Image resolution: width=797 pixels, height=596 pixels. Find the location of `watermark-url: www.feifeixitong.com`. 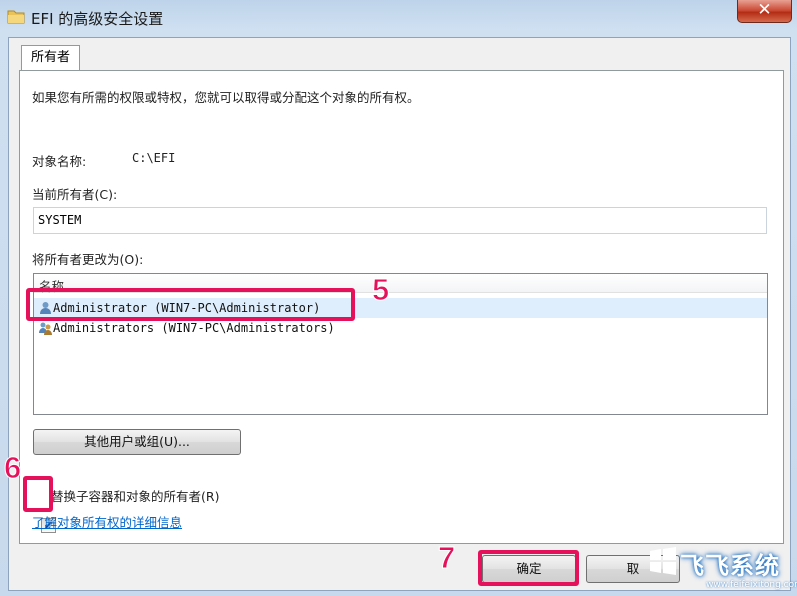

watermark-url: www.feifeixitong.com is located at coordinates (751, 585).